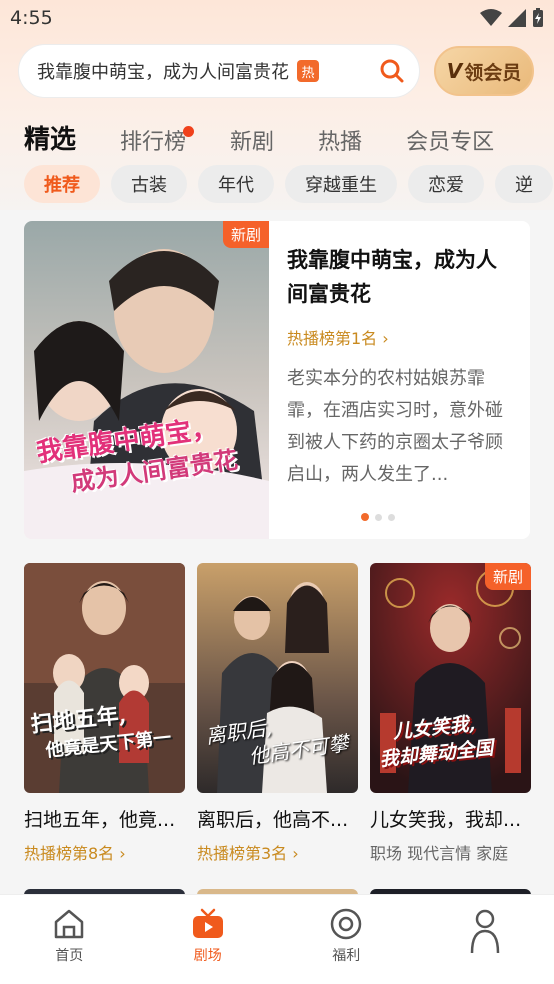  I want to click on bottom-nav: 首页 剧场 福利, so click(277, 939).